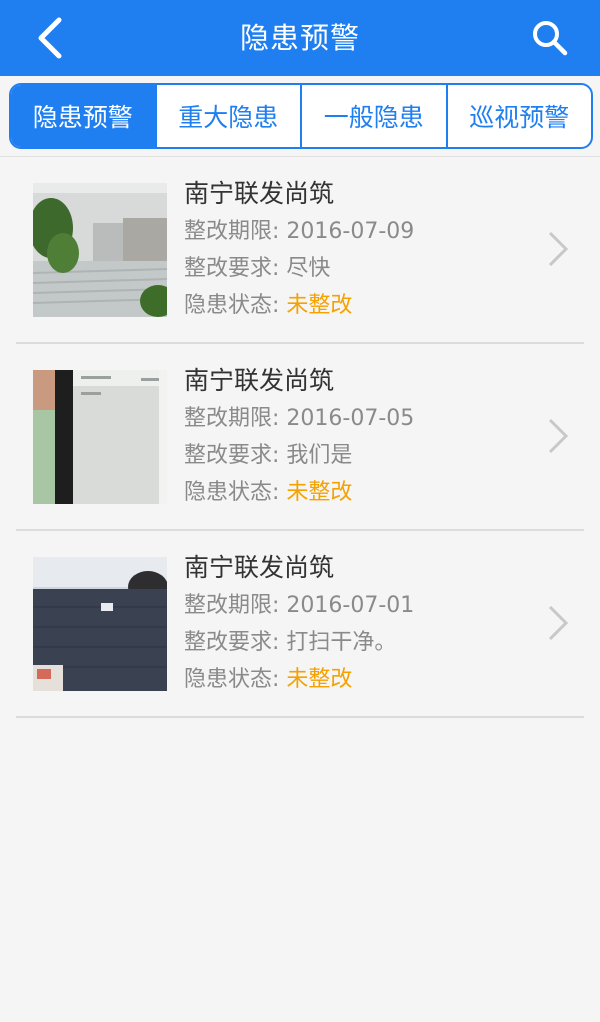 The image size is (600, 1022). I want to click on tab-bar: 隐患预警 重大隐患 一般隐患 巡视预警, so click(301, 116).